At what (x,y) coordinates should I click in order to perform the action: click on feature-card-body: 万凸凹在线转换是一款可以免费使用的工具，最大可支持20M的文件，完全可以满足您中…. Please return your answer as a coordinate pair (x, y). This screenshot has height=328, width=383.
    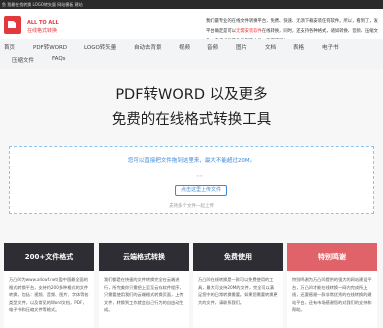
    Looking at the image, I should click on (238, 291).